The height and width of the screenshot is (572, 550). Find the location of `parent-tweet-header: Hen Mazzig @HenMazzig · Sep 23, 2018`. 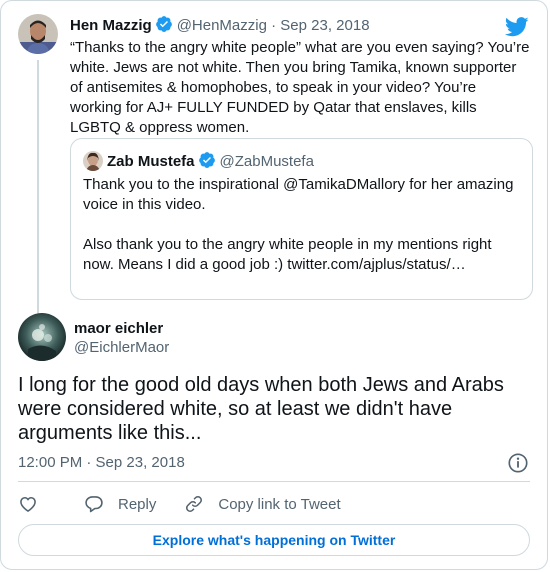

parent-tweet-header: Hen Mazzig @HenMazzig · Sep 23, 2018 is located at coordinates (300, 26).